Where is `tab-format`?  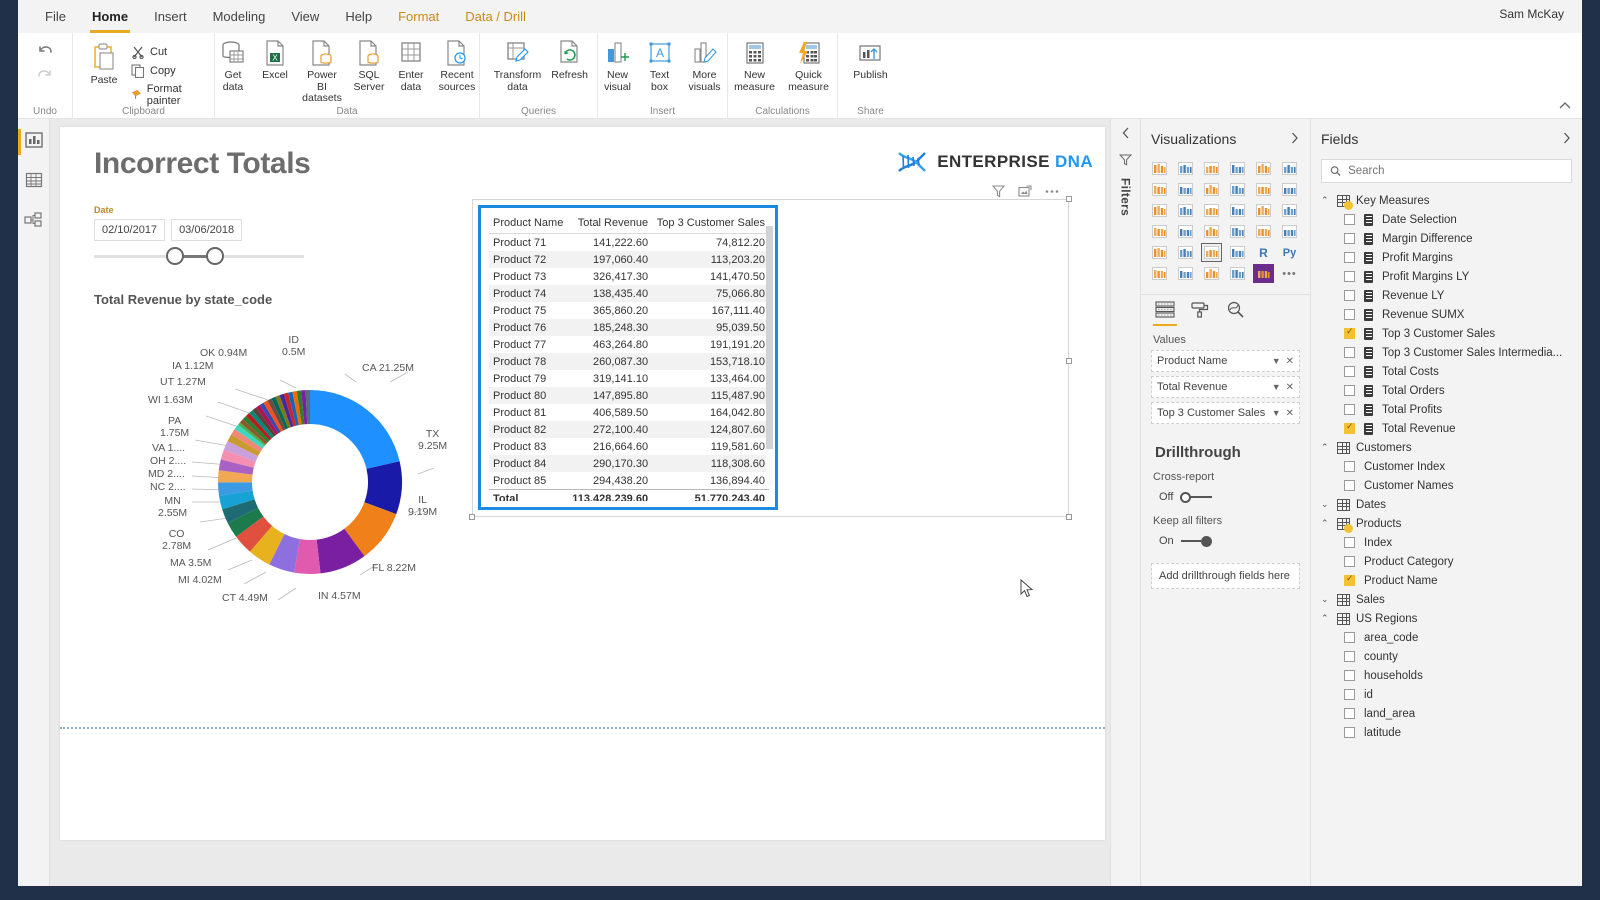
tab-format is located at coordinates (1200, 313).